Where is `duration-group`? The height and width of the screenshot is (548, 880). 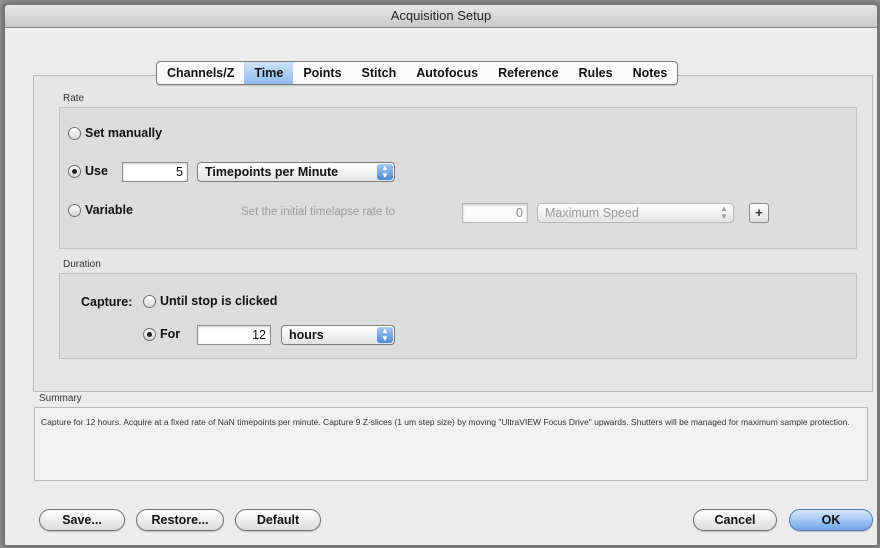
duration-group is located at coordinates (458, 316).